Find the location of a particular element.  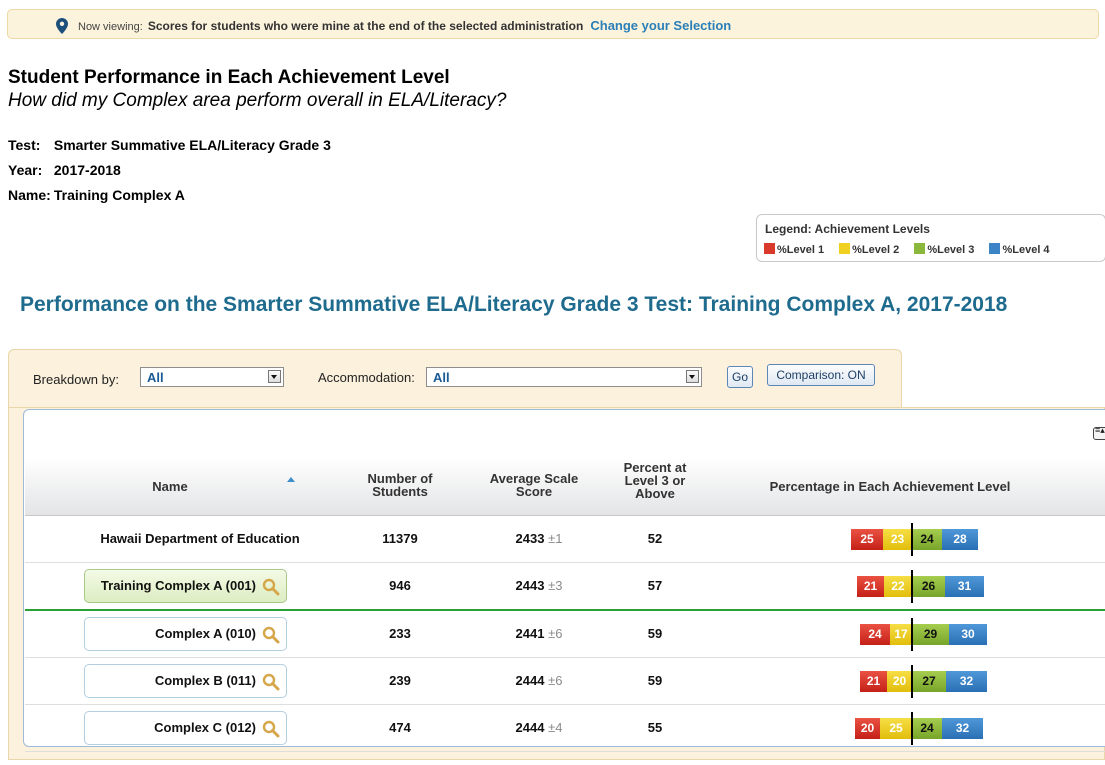

row-avg-score: 2444 ±4 is located at coordinates (539, 728).